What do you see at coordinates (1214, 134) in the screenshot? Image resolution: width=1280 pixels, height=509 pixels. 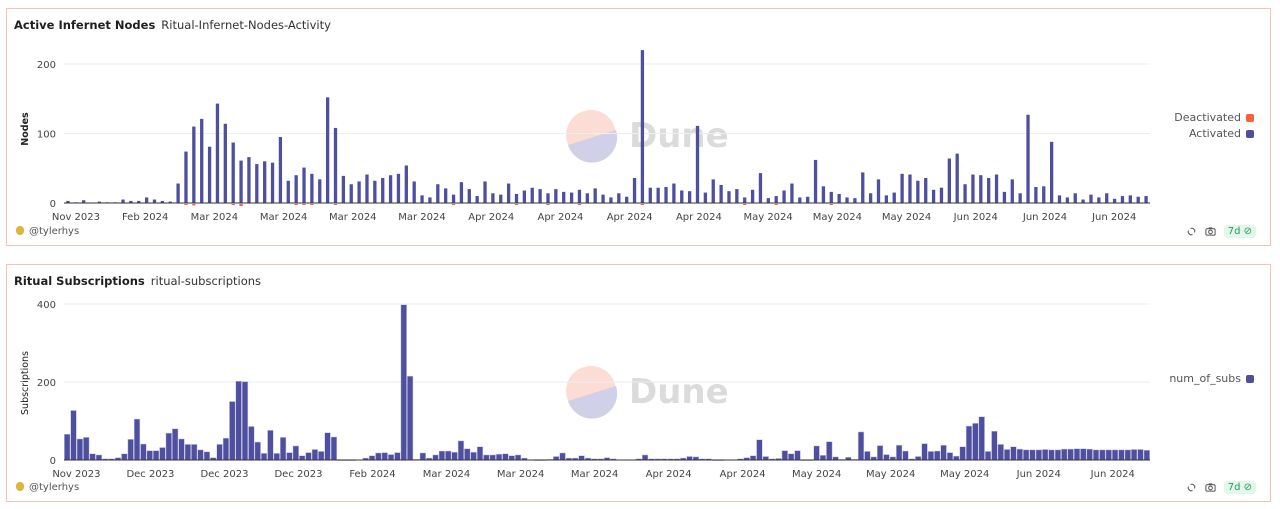 I see `legend-item-activated: Activated` at bounding box center [1214, 134].